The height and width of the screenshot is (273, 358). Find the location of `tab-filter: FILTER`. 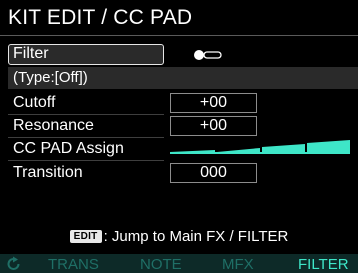

tab-filter: FILTER is located at coordinates (323, 264).